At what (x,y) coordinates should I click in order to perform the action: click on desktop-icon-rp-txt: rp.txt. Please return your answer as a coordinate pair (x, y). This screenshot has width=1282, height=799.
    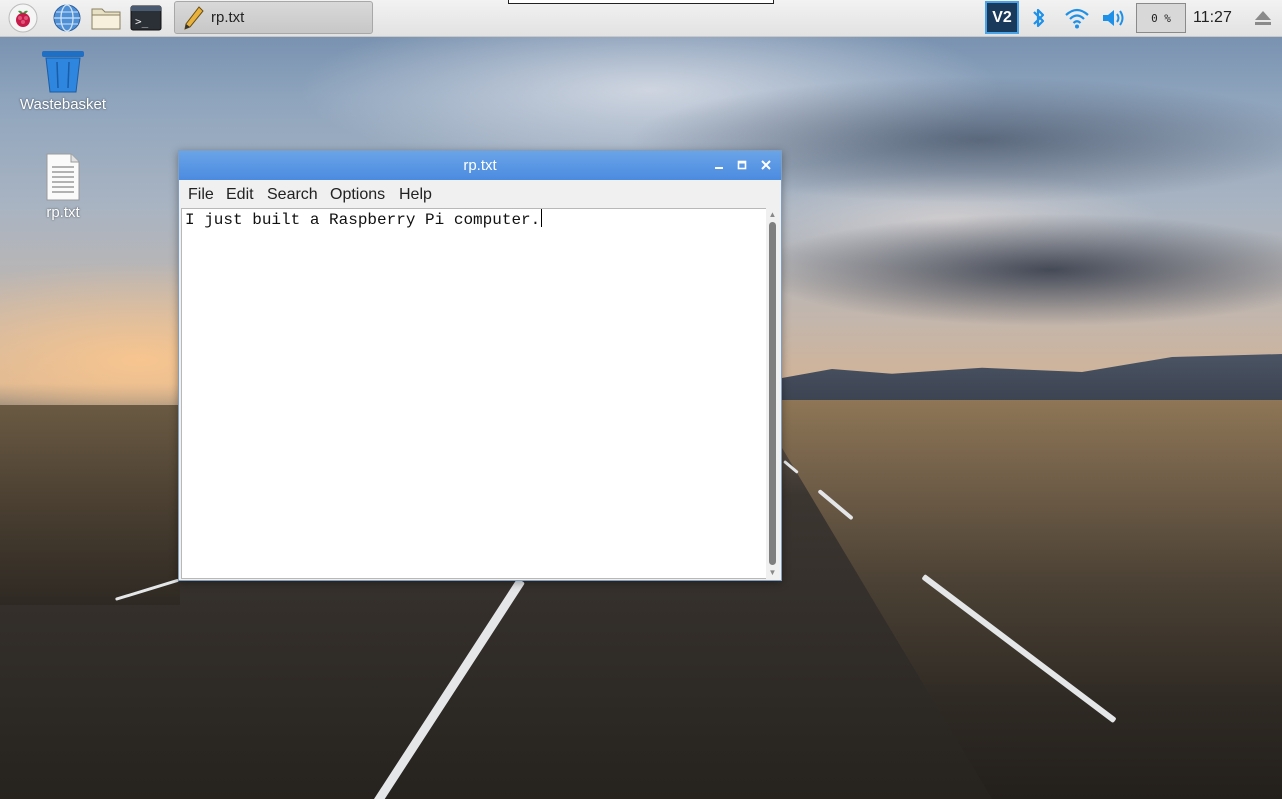
    Looking at the image, I should click on (63, 186).